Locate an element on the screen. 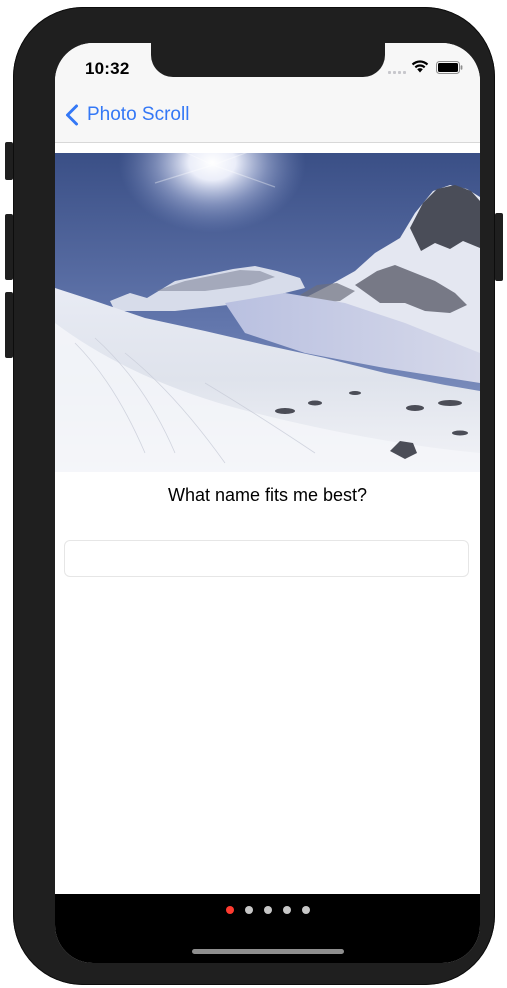  power-button is located at coordinates (499, 247).